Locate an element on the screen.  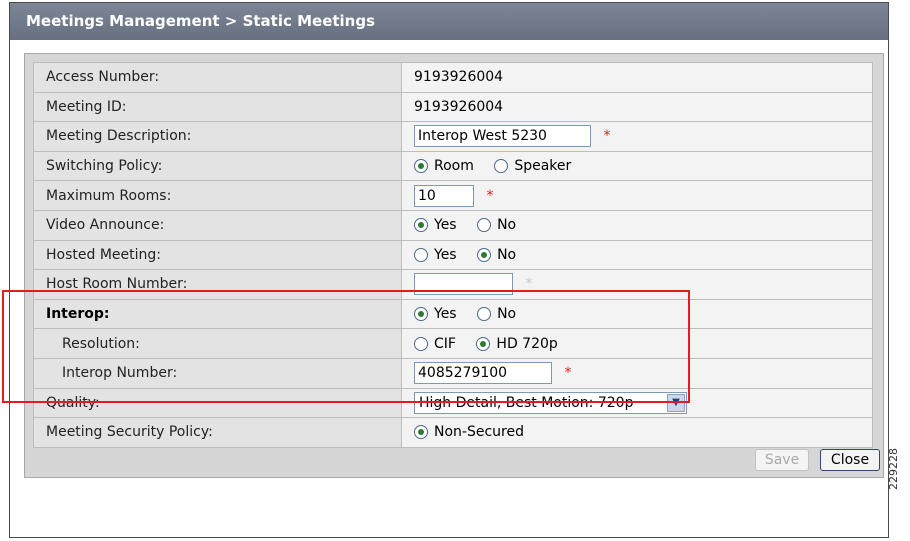
video-announce-label: Video Announce: is located at coordinates (217, 225).